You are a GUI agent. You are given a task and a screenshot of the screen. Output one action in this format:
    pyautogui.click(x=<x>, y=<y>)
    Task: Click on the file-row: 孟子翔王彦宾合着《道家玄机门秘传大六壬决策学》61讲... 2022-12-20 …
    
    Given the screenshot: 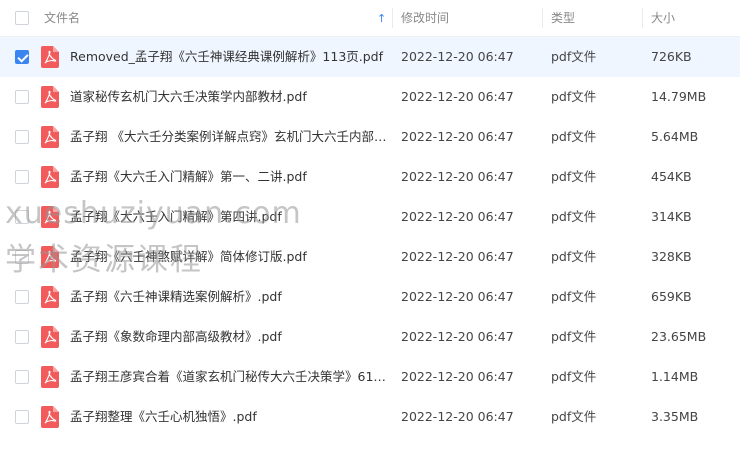 What is the action you would take?
    pyautogui.click(x=370, y=377)
    